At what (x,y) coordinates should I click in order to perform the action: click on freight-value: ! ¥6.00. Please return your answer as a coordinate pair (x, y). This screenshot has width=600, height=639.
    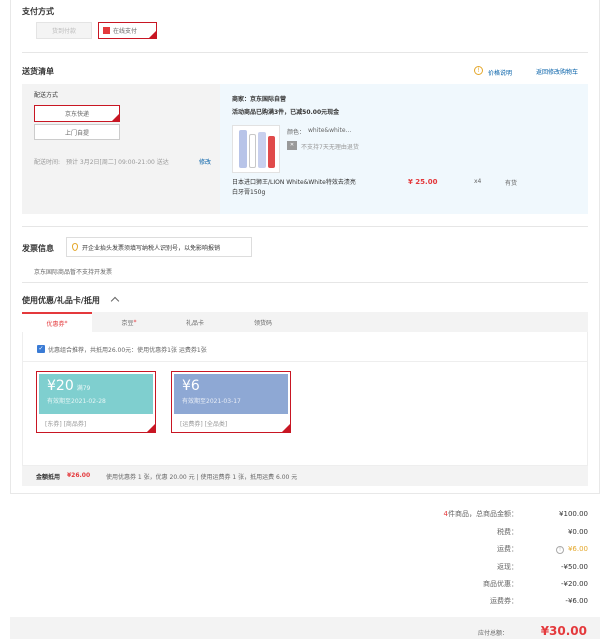
    Looking at the image, I should click on (553, 549).